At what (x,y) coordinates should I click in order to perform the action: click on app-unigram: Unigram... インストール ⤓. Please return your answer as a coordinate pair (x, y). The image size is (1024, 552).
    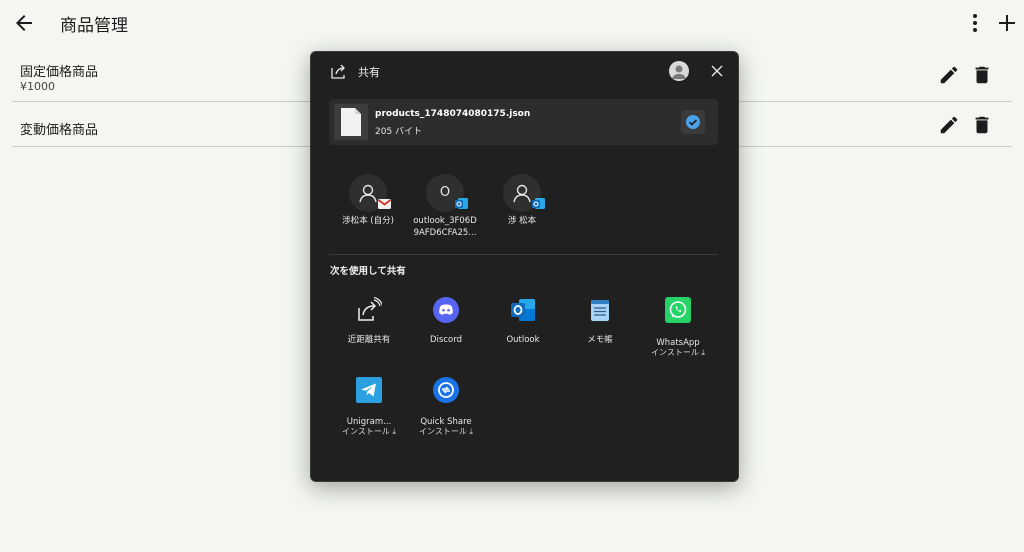
    Looking at the image, I should click on (369, 412).